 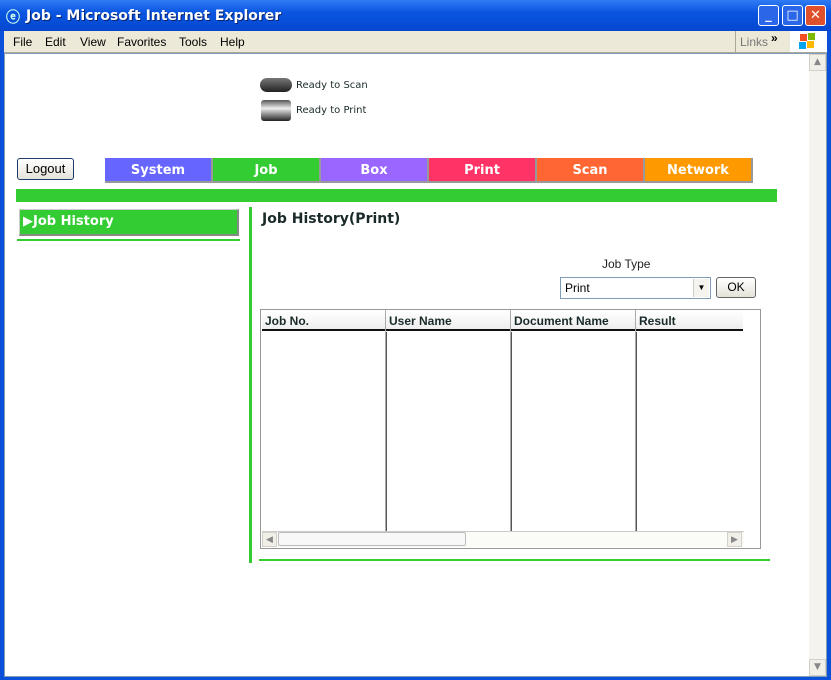 What do you see at coordinates (774, 38) in the screenshot?
I see `chevron-icon: »` at bounding box center [774, 38].